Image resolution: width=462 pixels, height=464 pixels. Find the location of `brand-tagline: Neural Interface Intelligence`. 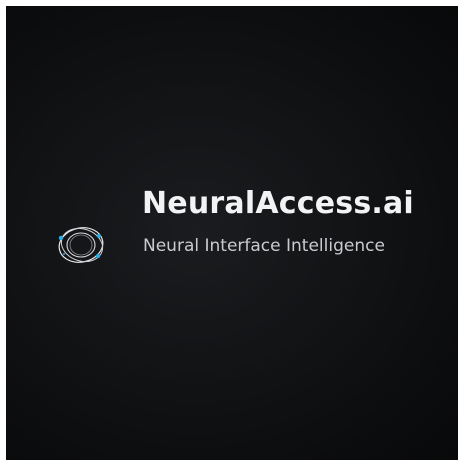

brand-tagline: Neural Interface Intelligence is located at coordinates (264, 246).